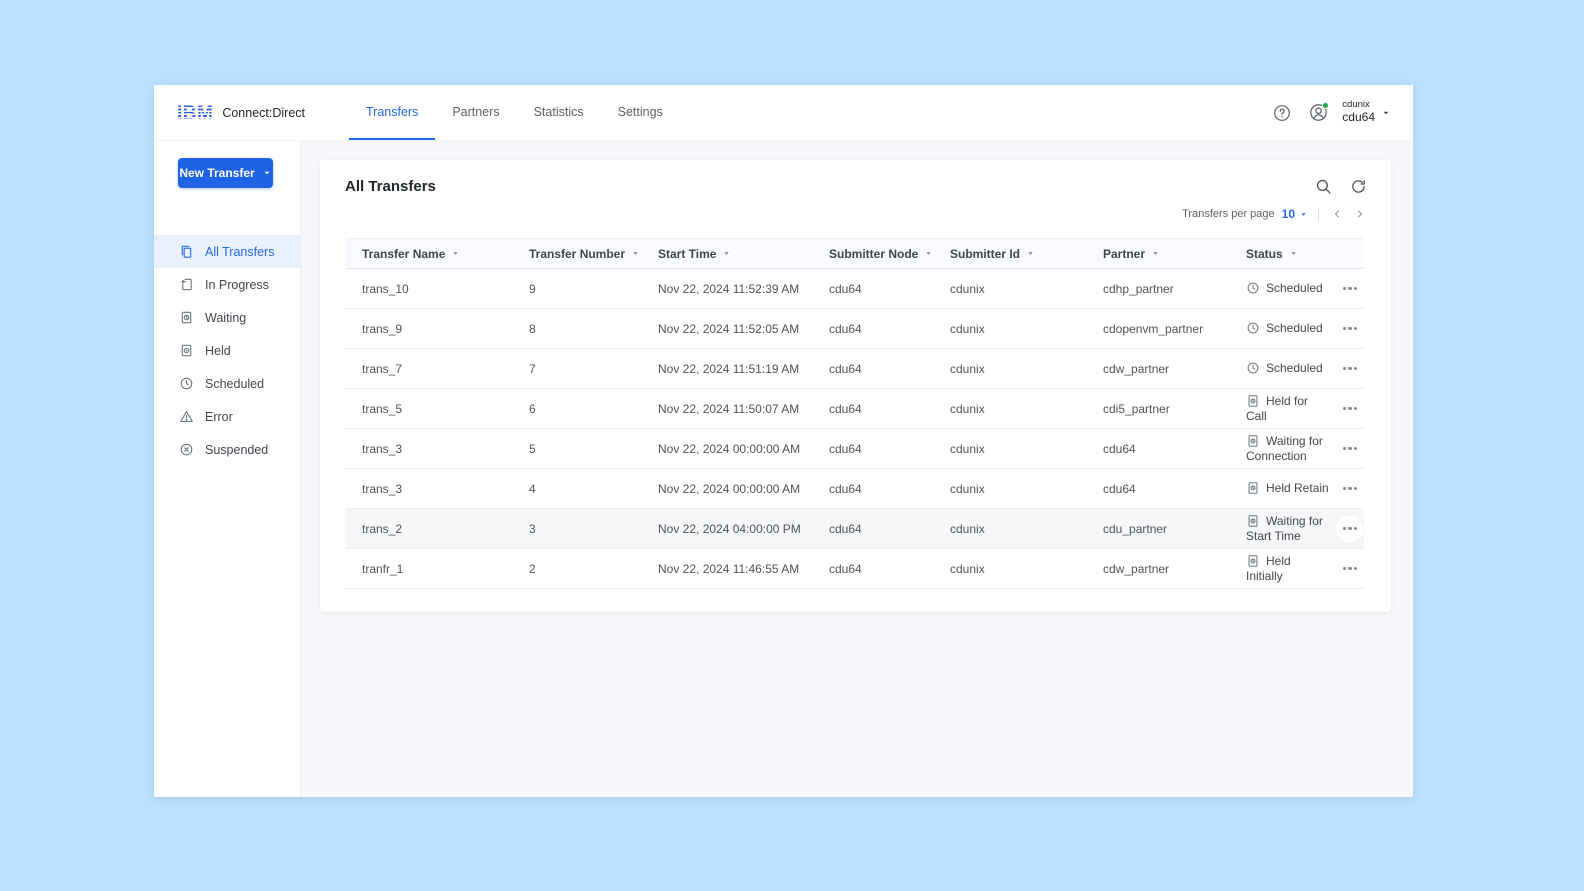 The width and height of the screenshot is (1584, 891). Describe the element at coordinates (382, 368) in the screenshot. I see `cell-name: trans_7` at that location.